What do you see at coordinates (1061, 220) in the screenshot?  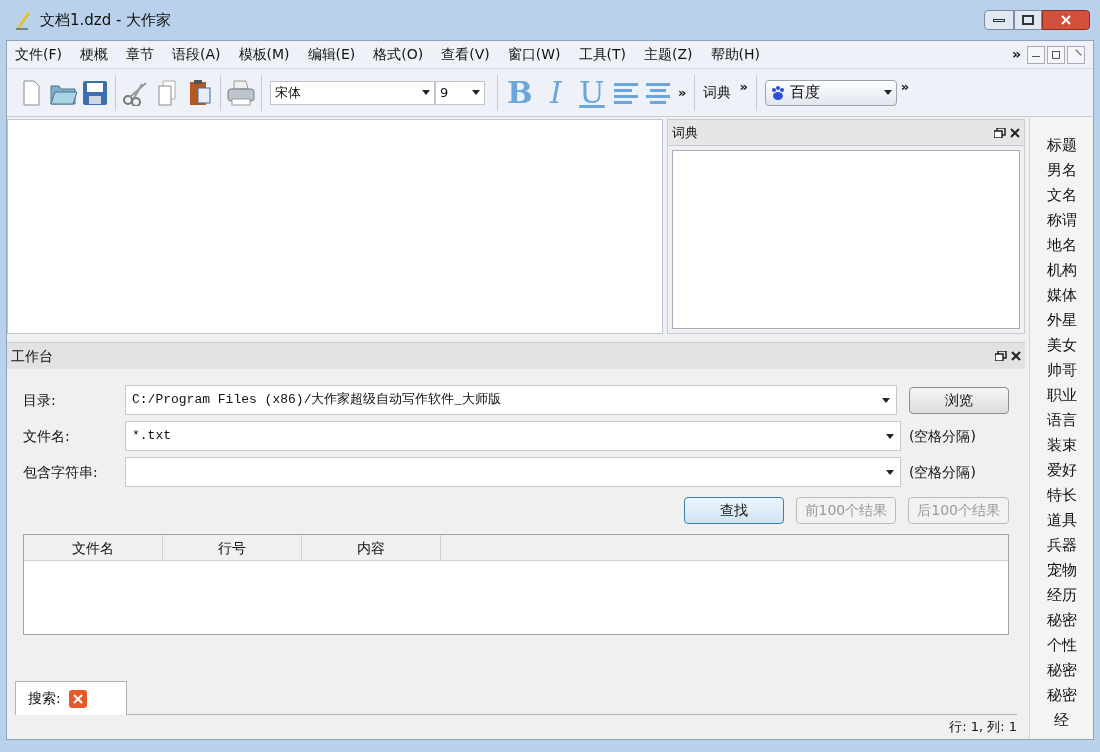 I see `category-item: 称谓` at bounding box center [1061, 220].